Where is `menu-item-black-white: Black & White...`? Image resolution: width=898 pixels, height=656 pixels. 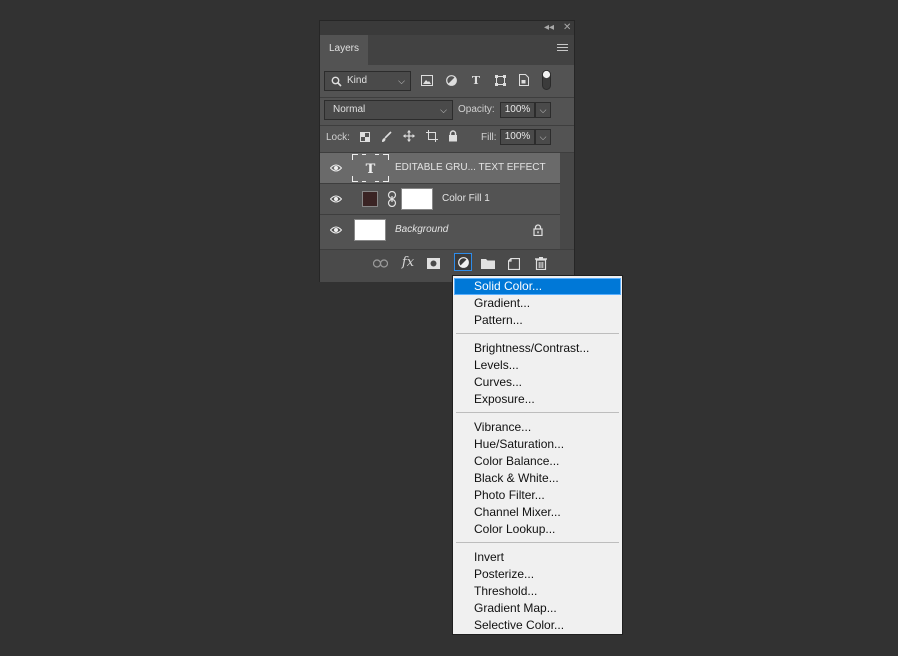 menu-item-black-white: Black & White... is located at coordinates (537, 478).